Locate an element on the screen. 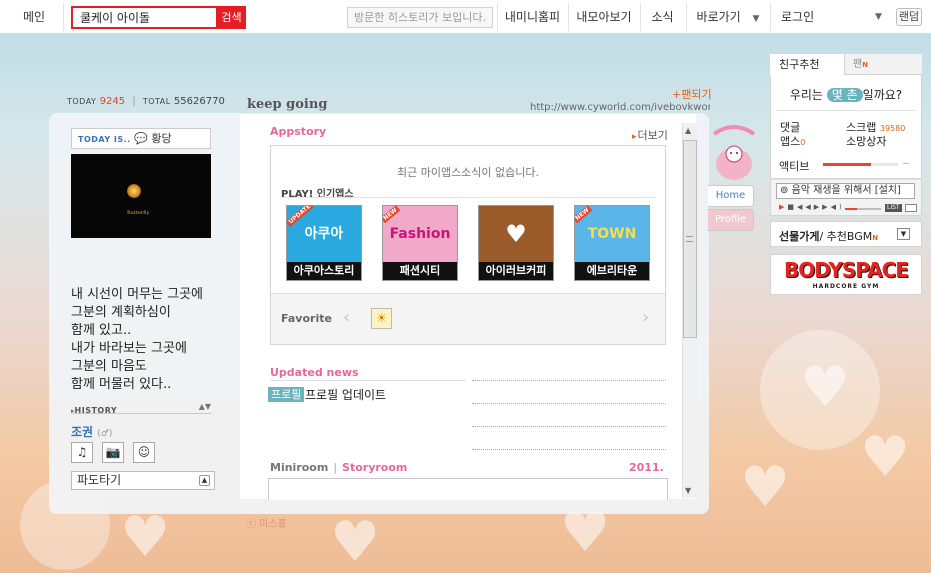 The image size is (931, 573). expand-arrows-icon: ▲▼ is located at coordinates (205, 406).